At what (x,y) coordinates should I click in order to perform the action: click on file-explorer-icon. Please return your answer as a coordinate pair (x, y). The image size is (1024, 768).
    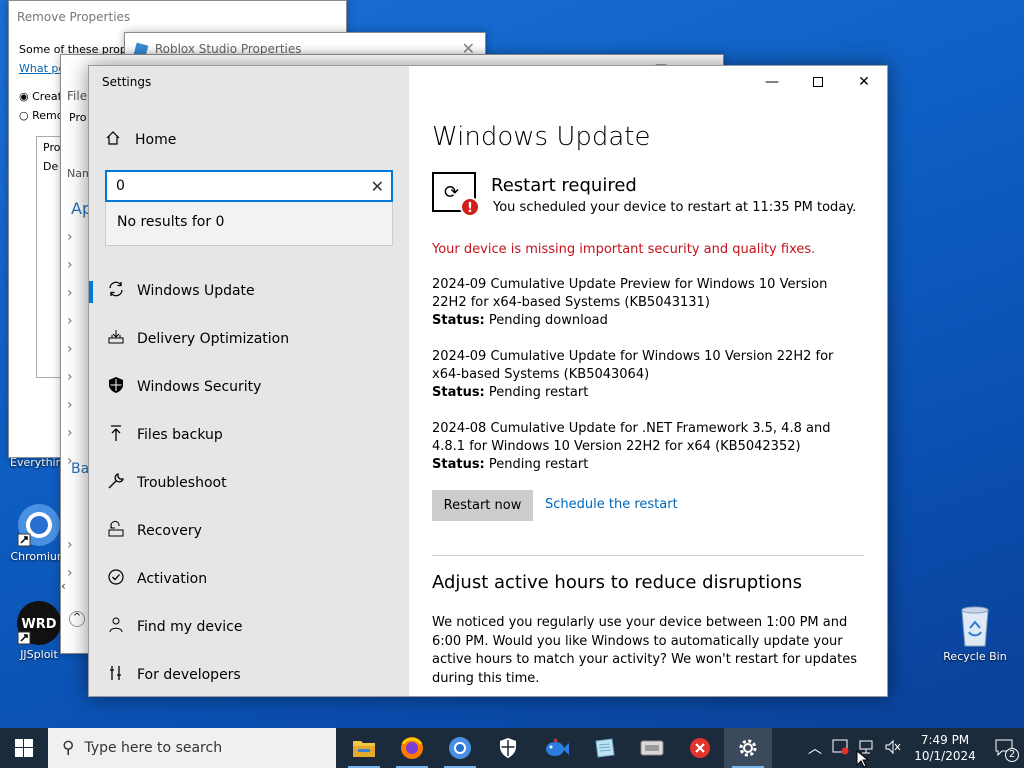
    Looking at the image, I should click on (364, 748).